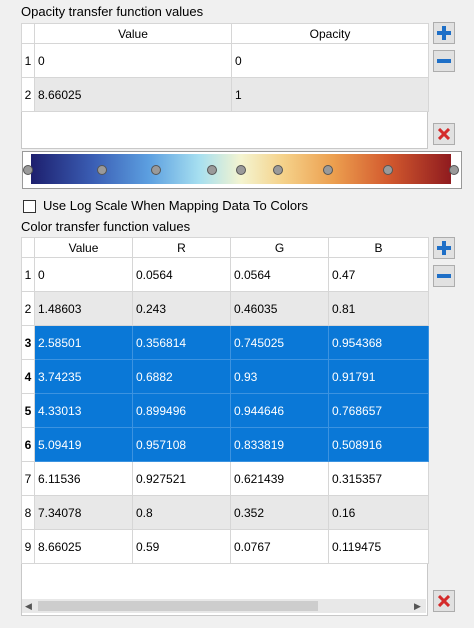 The image size is (474, 628). What do you see at coordinates (378, 444) in the screenshot?
I see `color-b-cell: 0.508916` at bounding box center [378, 444].